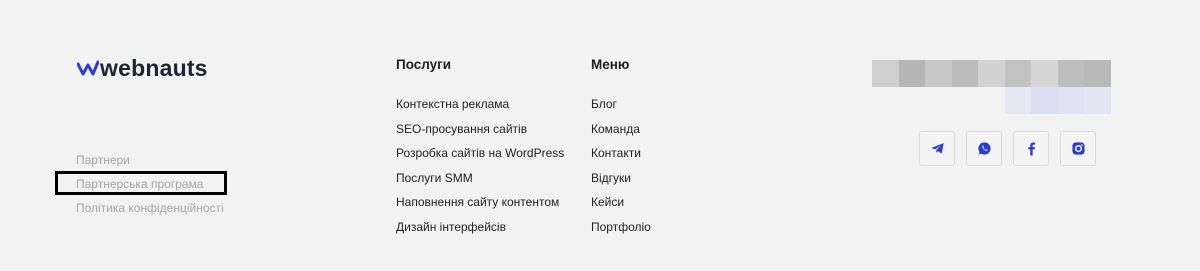  What do you see at coordinates (621, 108) in the screenshot?
I see `list-item: Блог` at bounding box center [621, 108].